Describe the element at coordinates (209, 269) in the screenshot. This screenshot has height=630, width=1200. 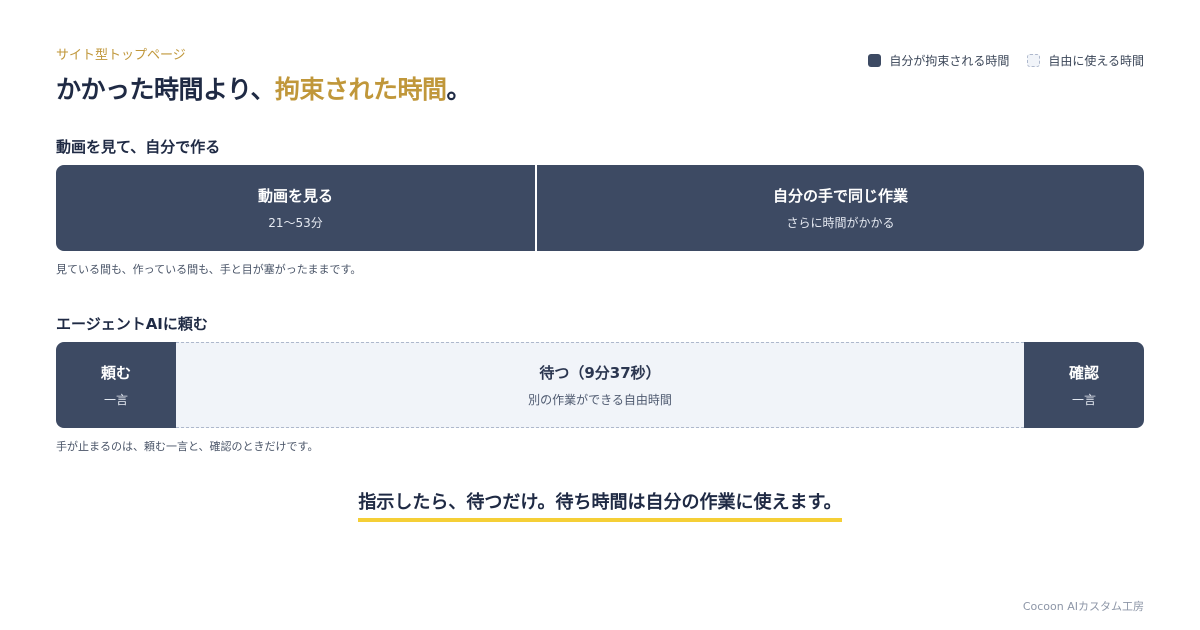
I see `note-video: 見ている間も、作っている間も、手と目が塞がったままです。` at that location.